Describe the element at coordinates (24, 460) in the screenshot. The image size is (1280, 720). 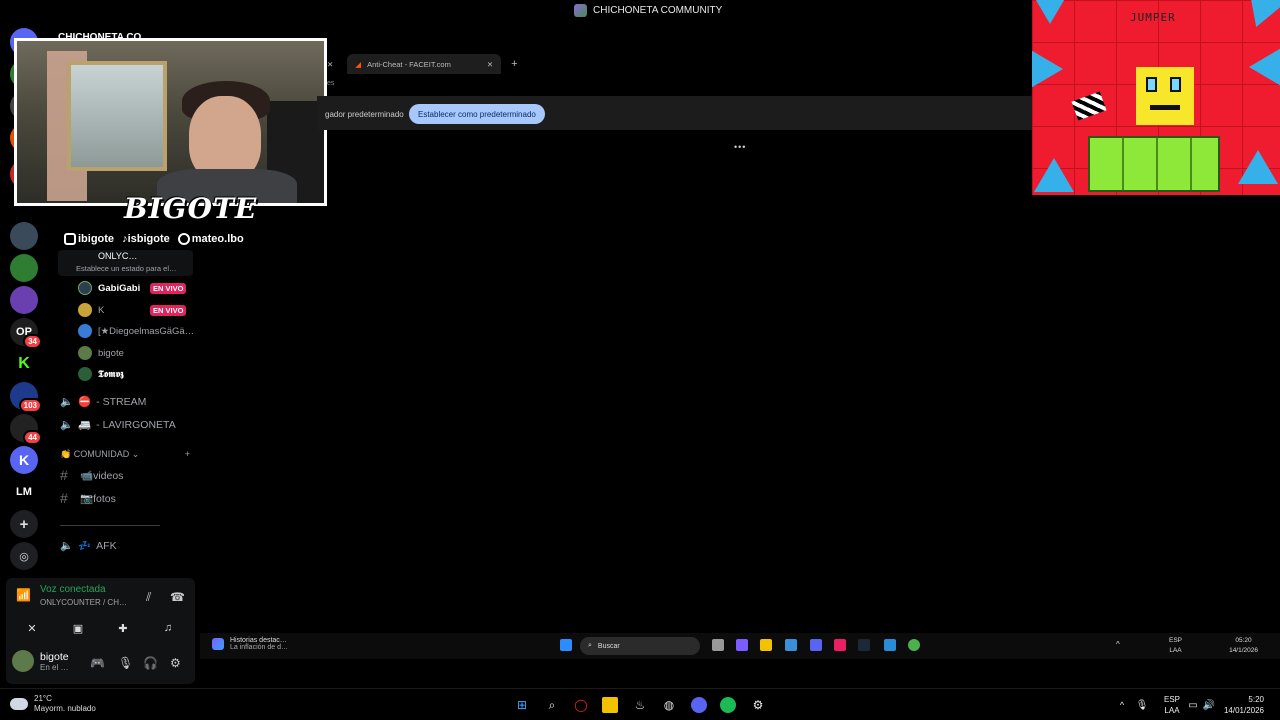
I see `server-icon: K` at that location.